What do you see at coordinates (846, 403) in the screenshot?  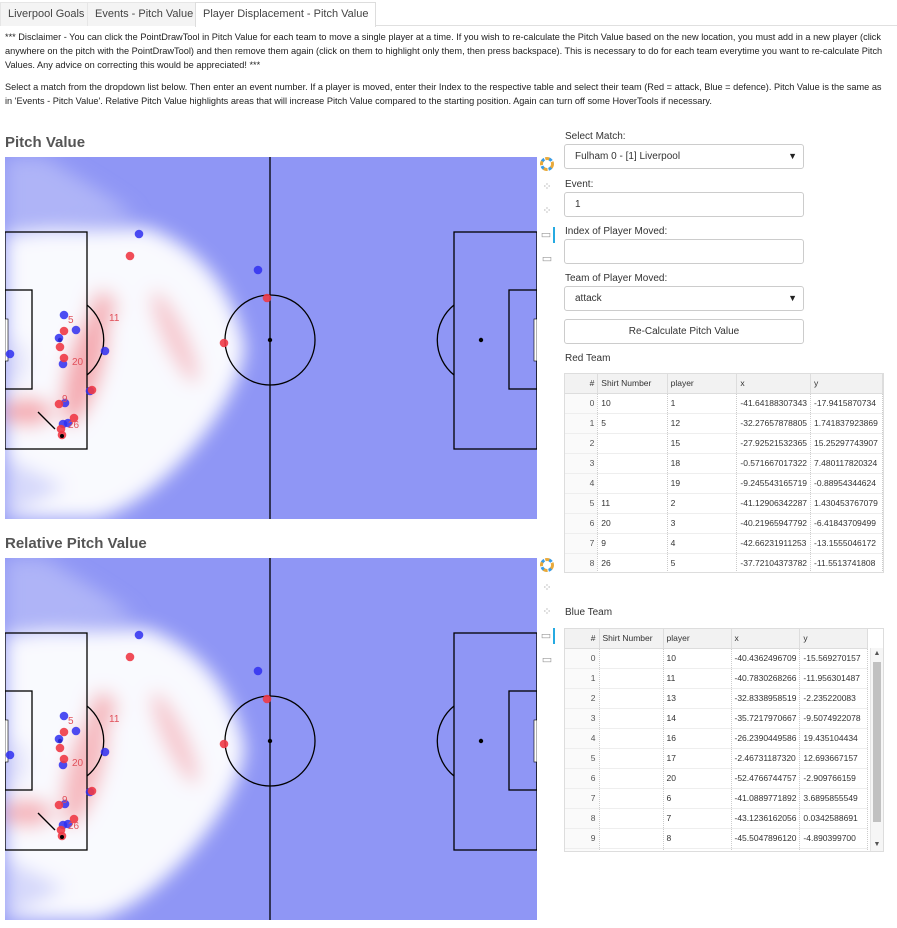 I see `table-cell: -17.9415870734` at bounding box center [846, 403].